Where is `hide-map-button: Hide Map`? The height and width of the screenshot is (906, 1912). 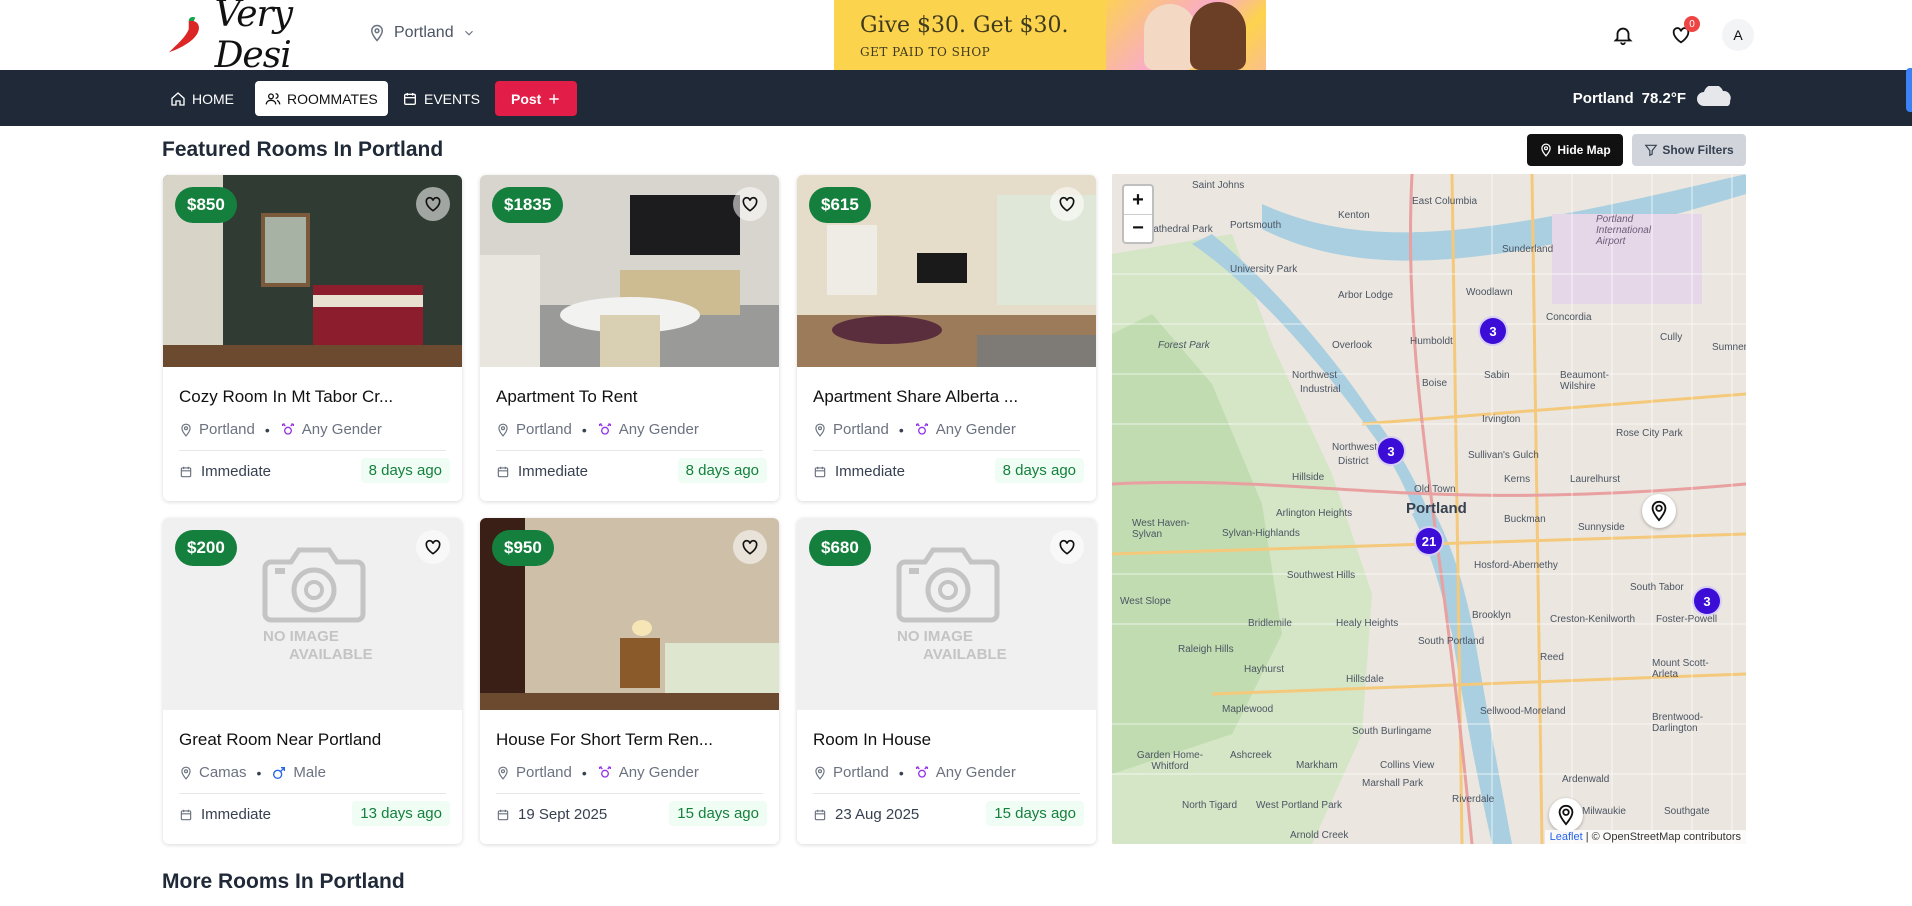 hide-map-button: Hide Map is located at coordinates (1575, 150).